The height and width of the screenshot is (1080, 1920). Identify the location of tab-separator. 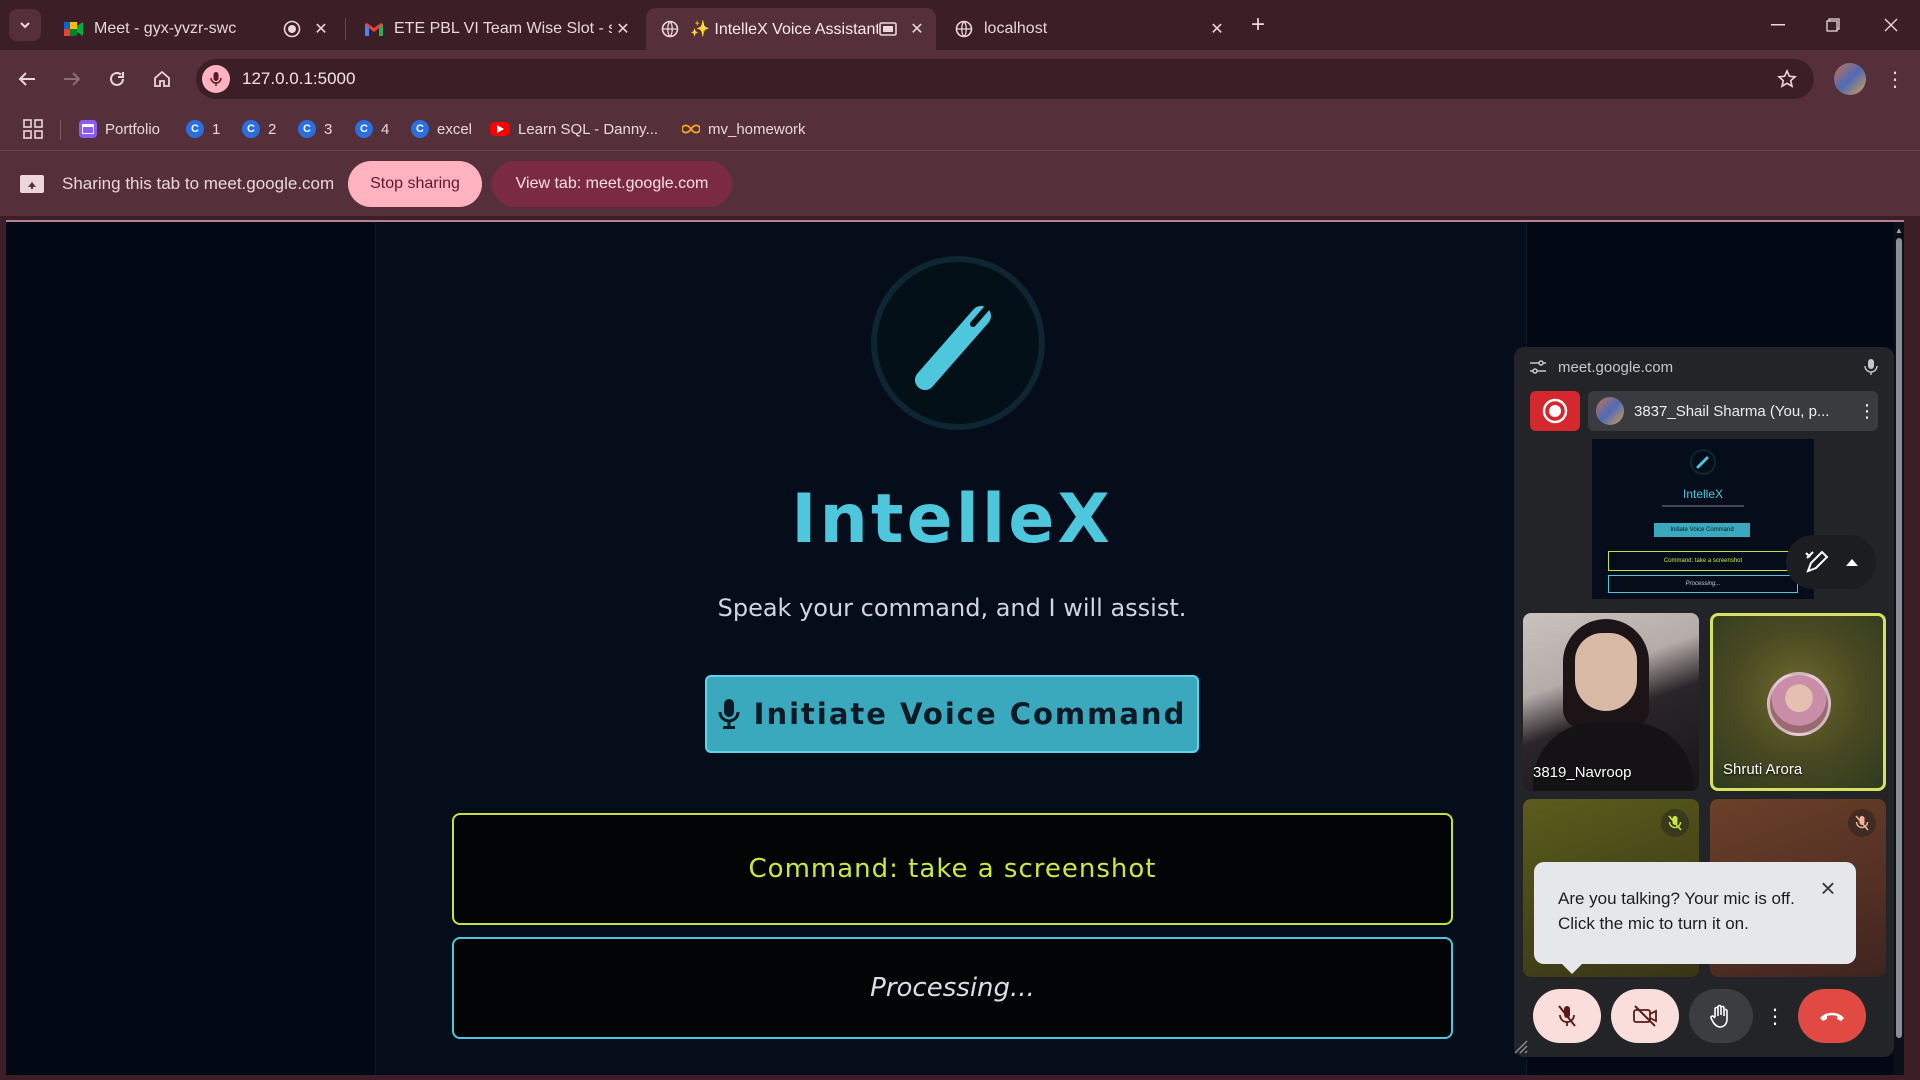
(345, 29).